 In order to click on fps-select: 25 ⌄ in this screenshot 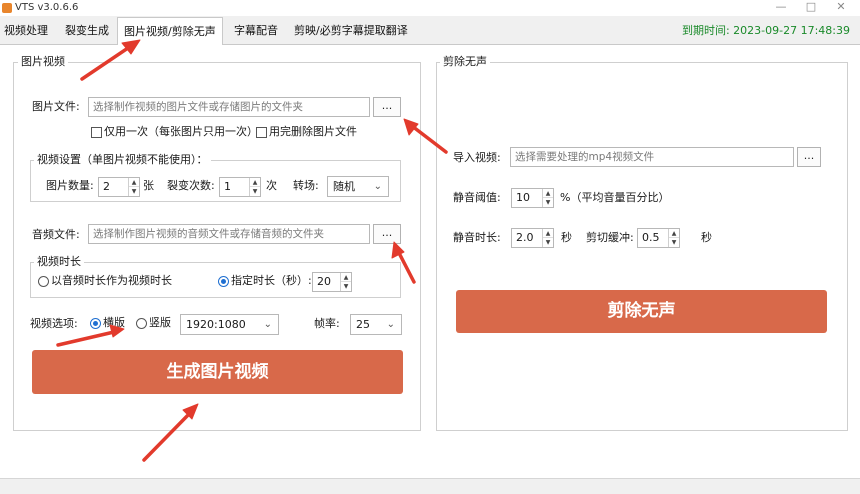, I will do `click(376, 324)`.